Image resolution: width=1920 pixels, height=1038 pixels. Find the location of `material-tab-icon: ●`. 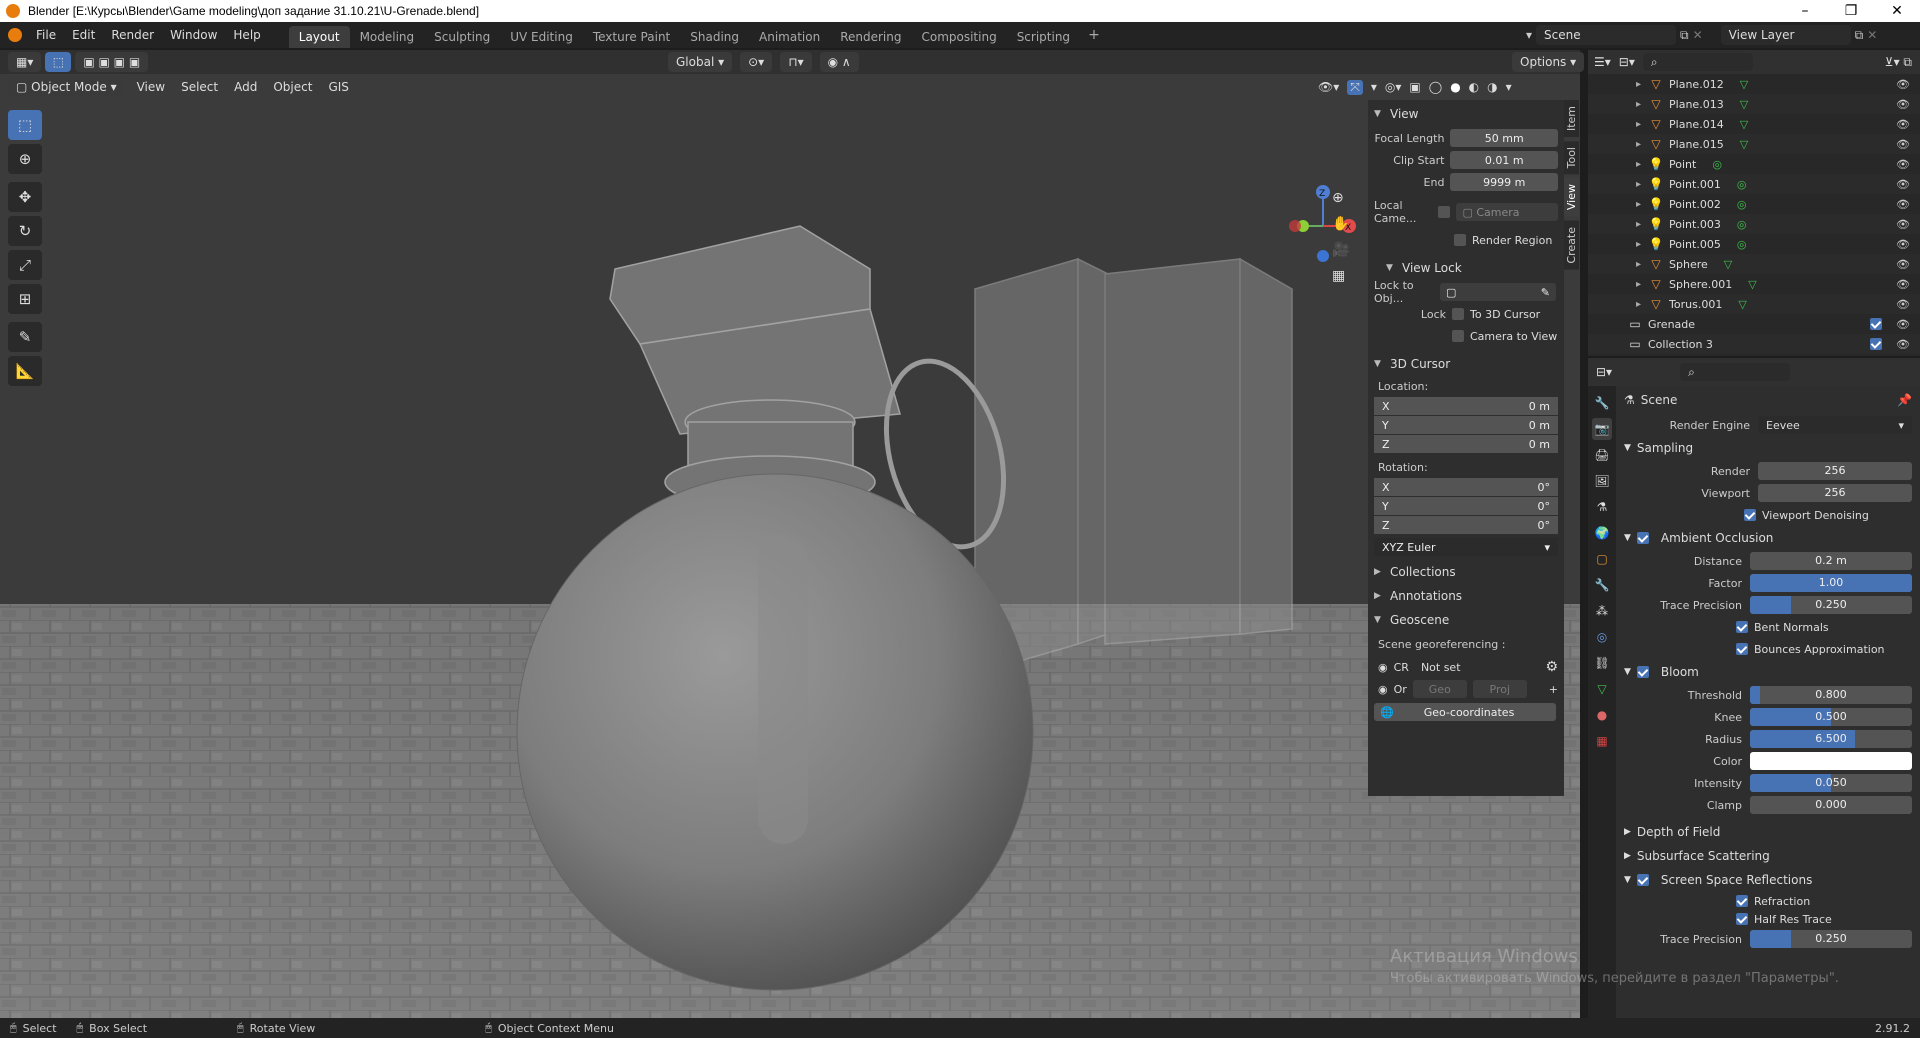

material-tab-icon: ● is located at coordinates (1602, 715).